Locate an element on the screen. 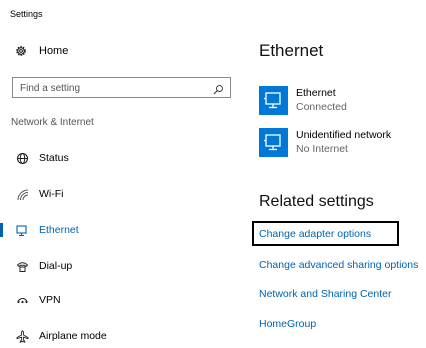 The image size is (426, 348). sidebar-item-label: Dial-up is located at coordinates (56, 266).